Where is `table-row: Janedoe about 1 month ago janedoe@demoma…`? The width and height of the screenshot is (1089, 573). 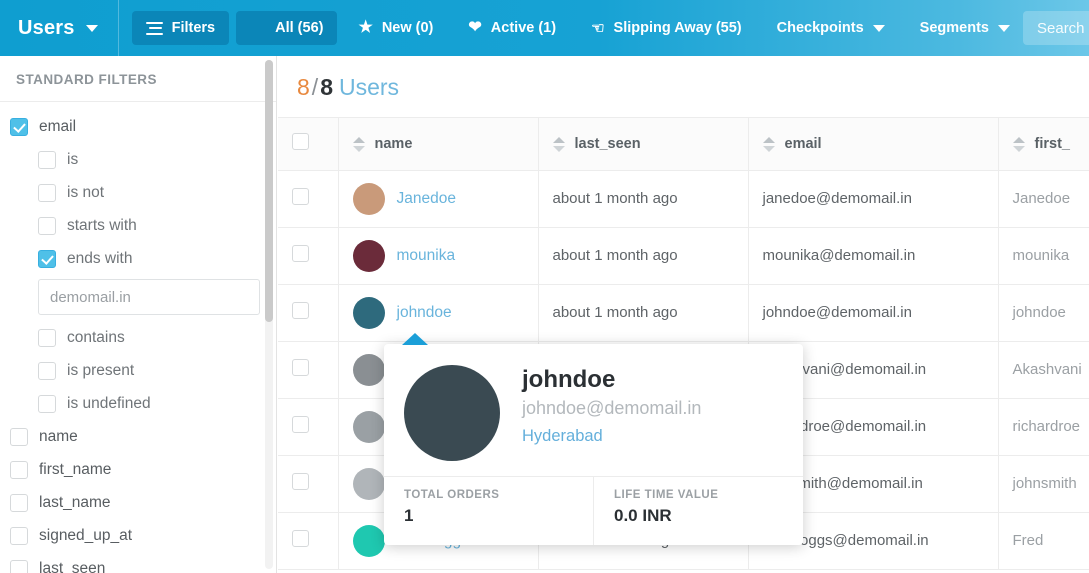
table-row: Janedoe about 1 month ago janedoe@demoma… is located at coordinates (683, 199).